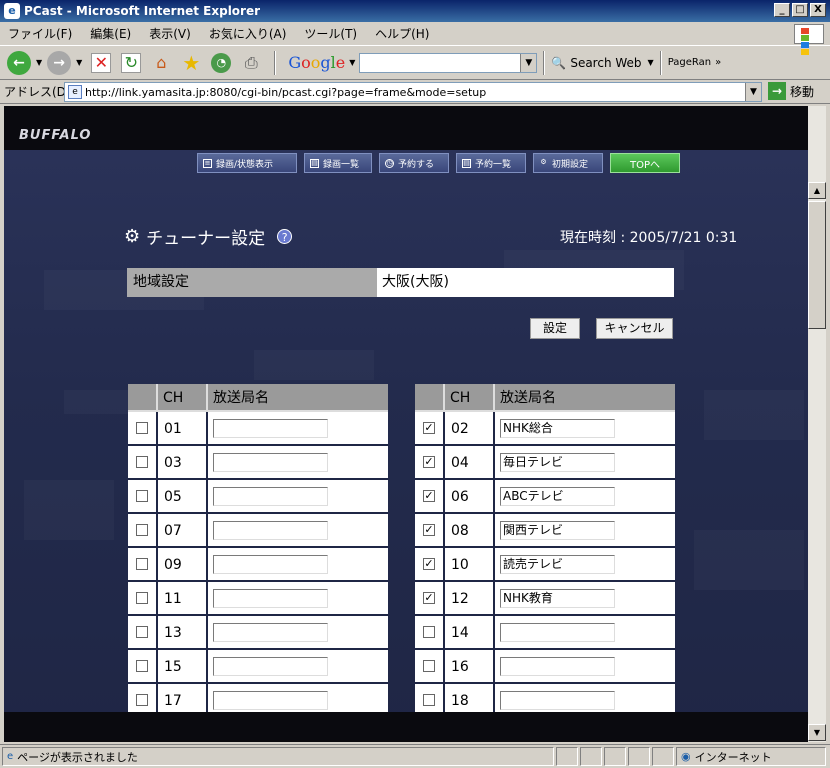 This screenshot has height=768, width=830. What do you see at coordinates (338, 163) in the screenshot?
I see `nav-record-list: ▤ 録画一覧` at bounding box center [338, 163].